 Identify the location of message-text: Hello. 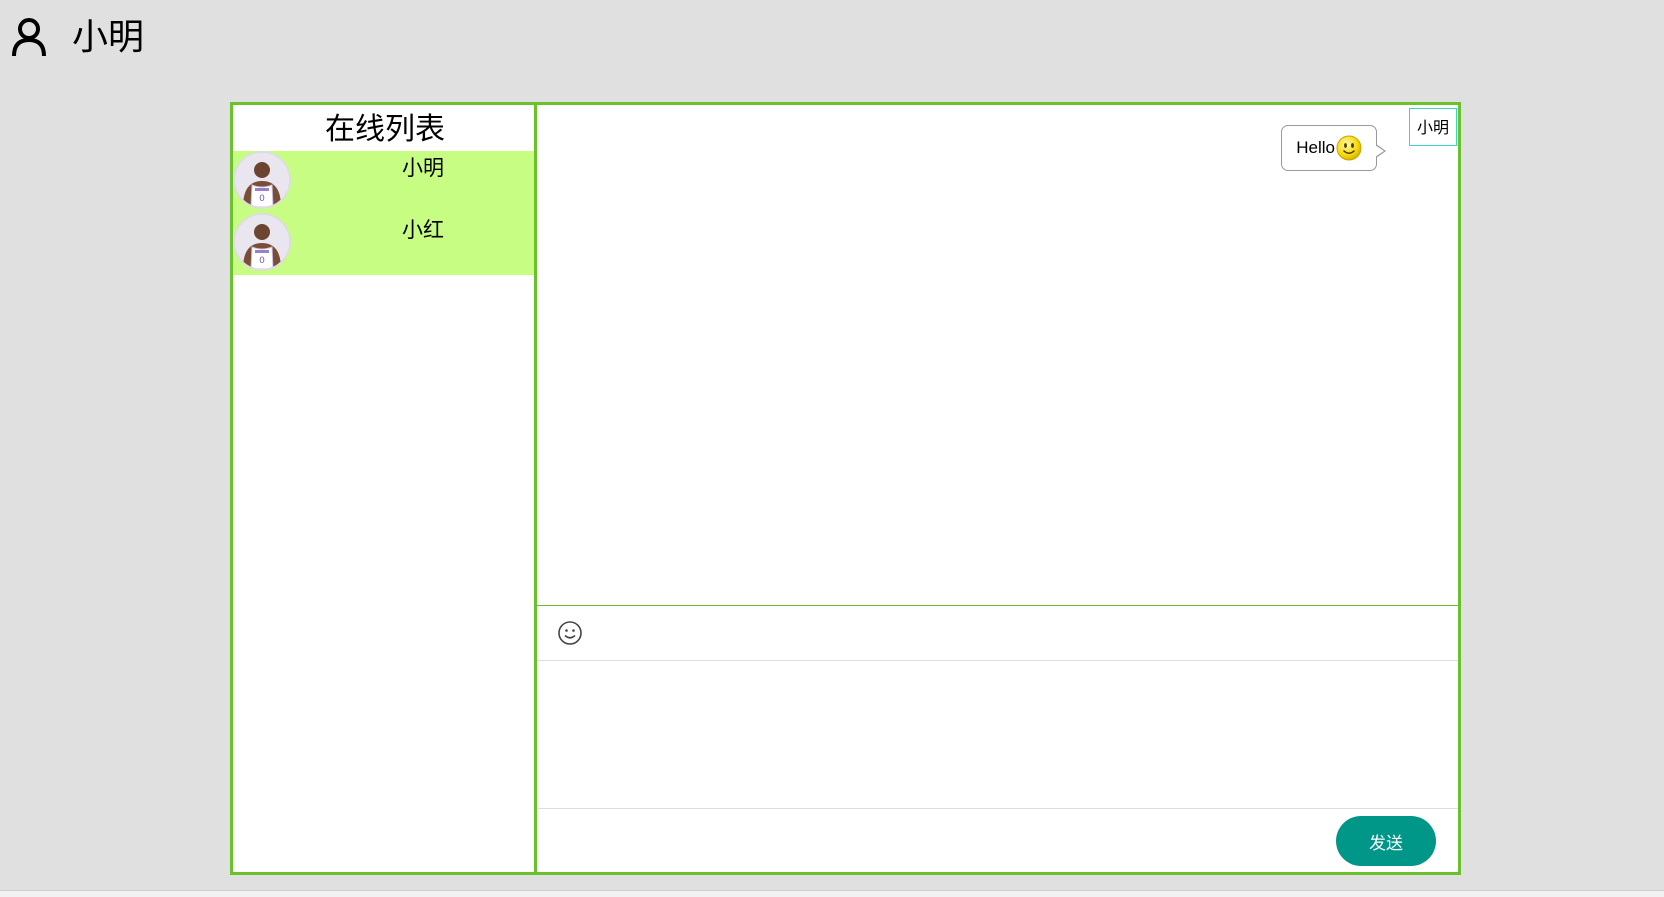
(1315, 147).